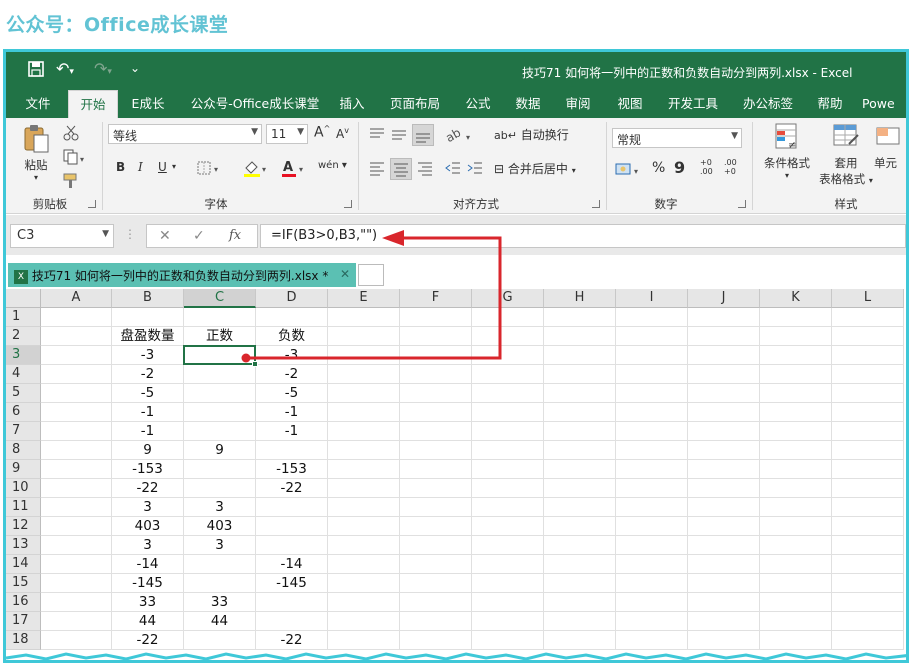 The width and height of the screenshot is (914, 670). What do you see at coordinates (456, 656) in the screenshot?
I see `torn-edge` at bounding box center [456, 656].